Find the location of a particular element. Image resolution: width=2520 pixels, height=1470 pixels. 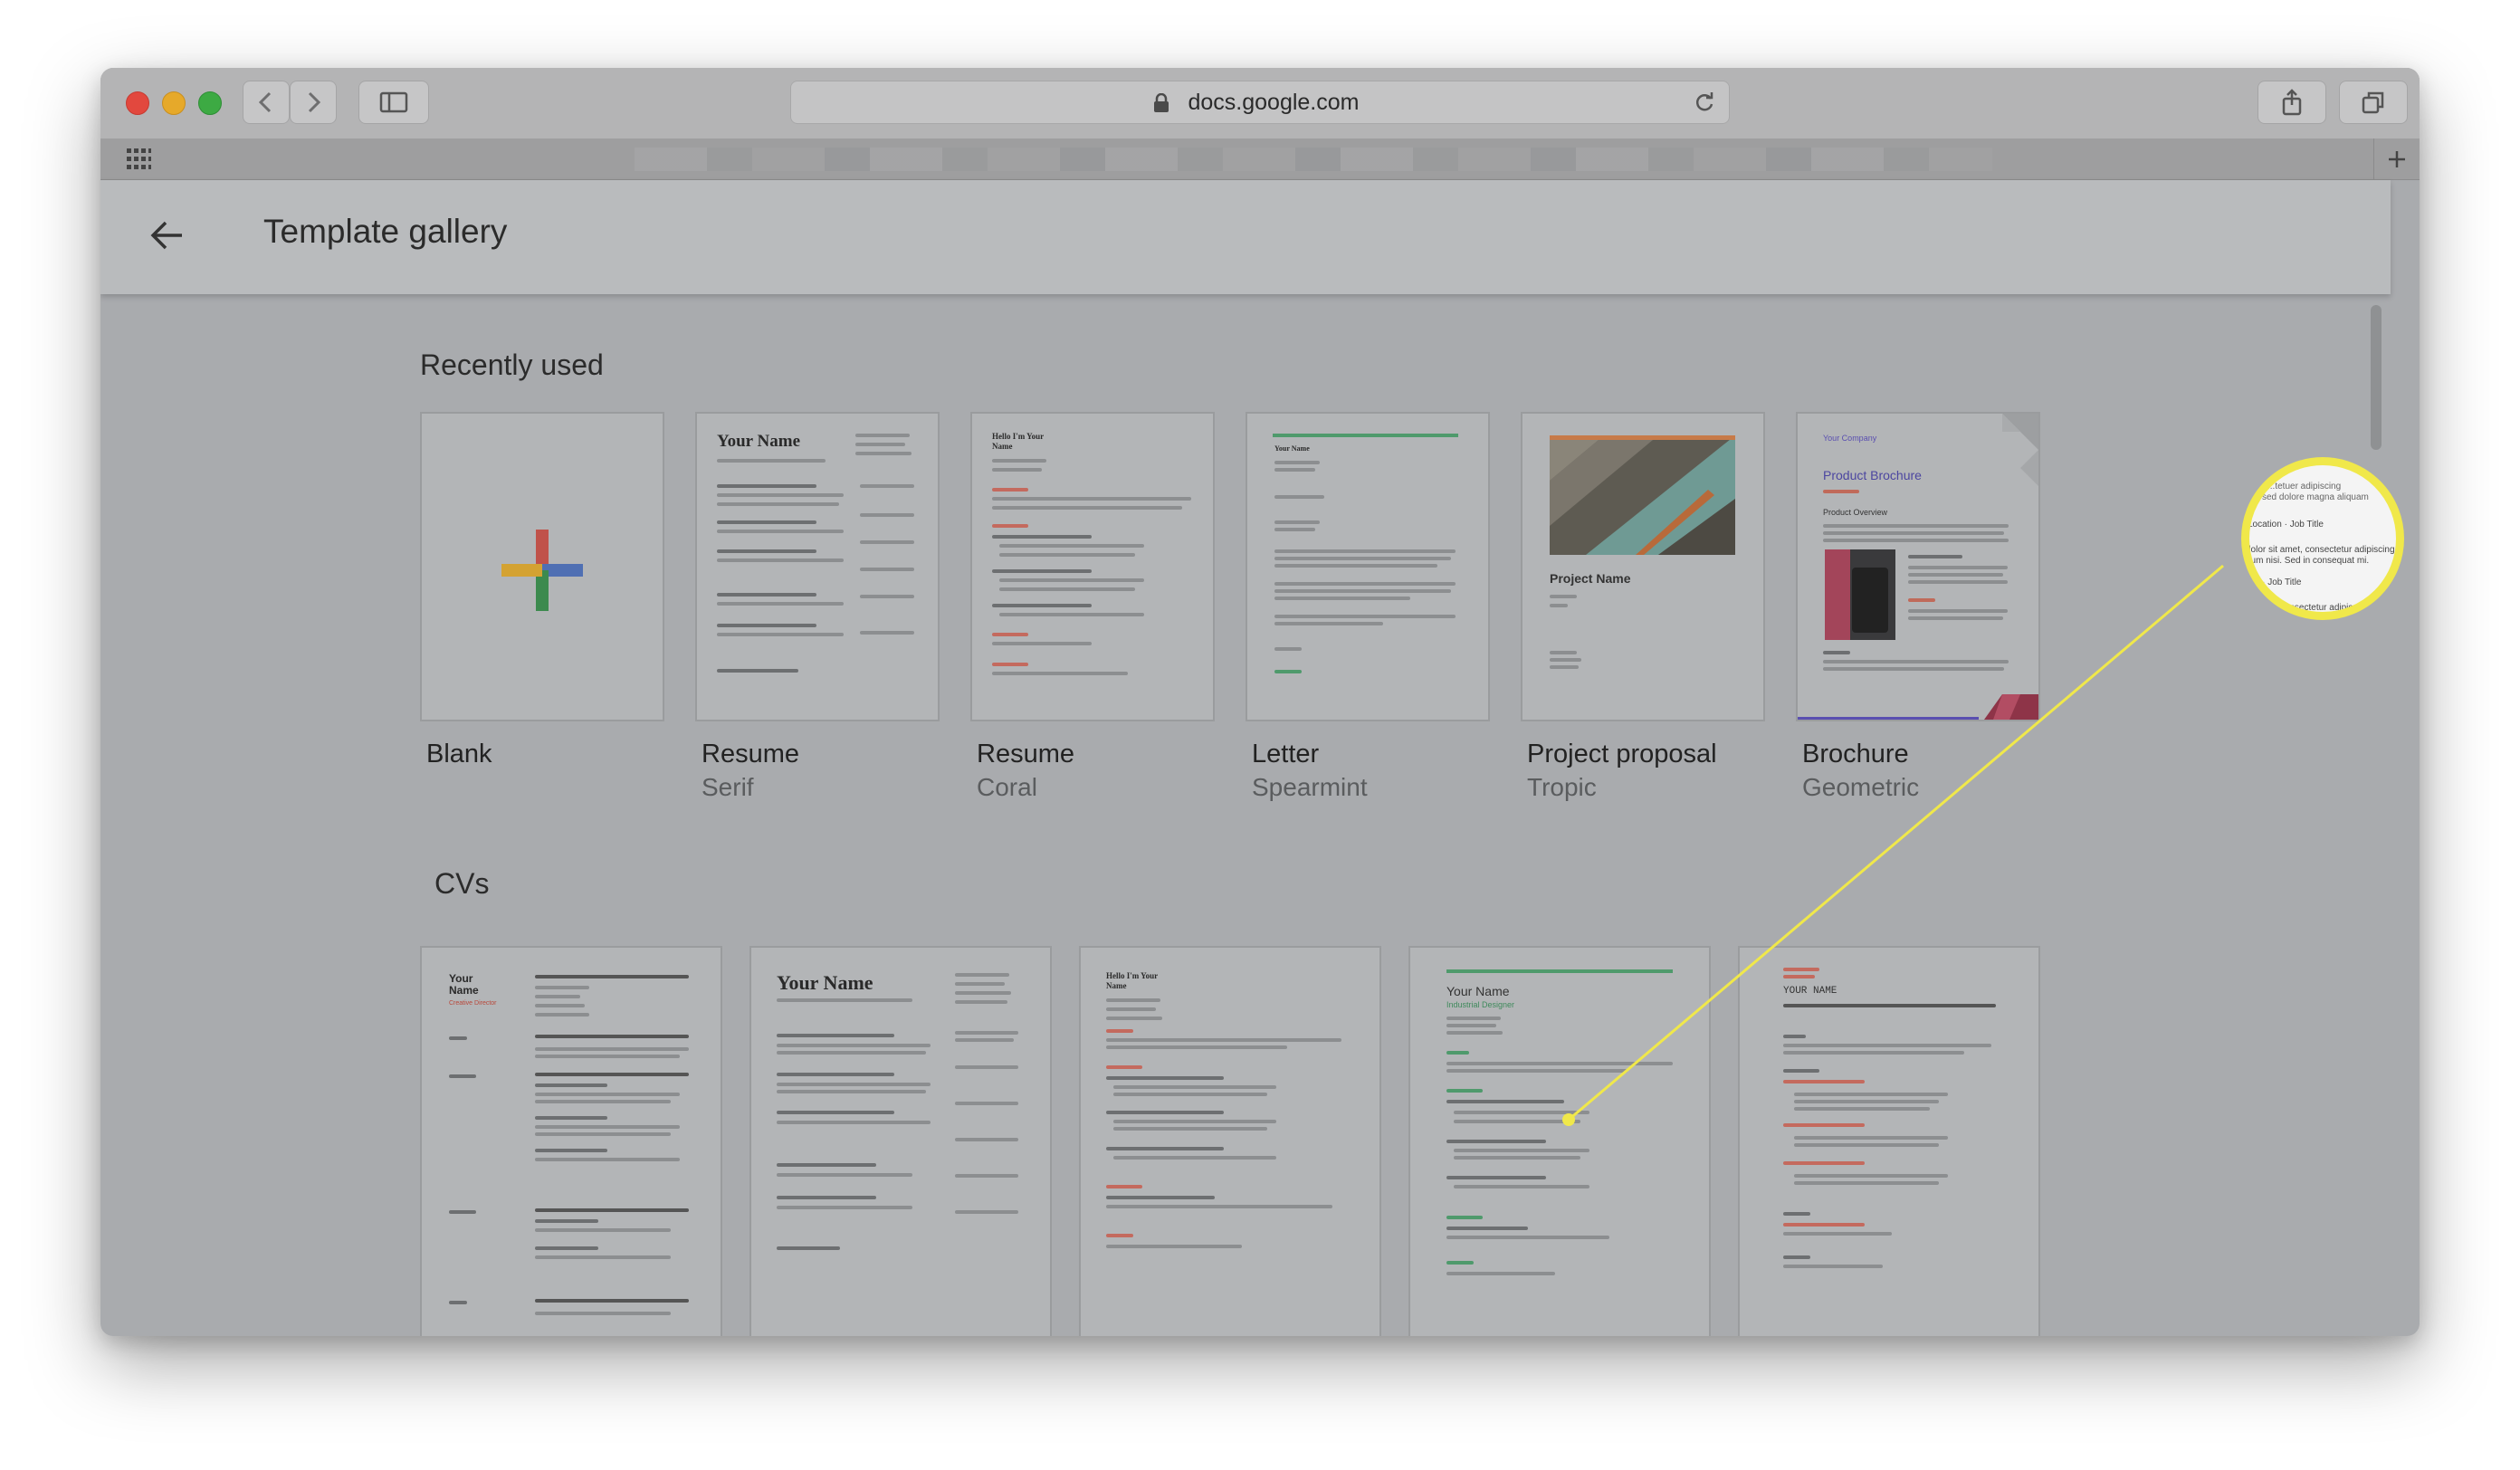

template-subtitle: Geometric is located at coordinates (1861, 787).